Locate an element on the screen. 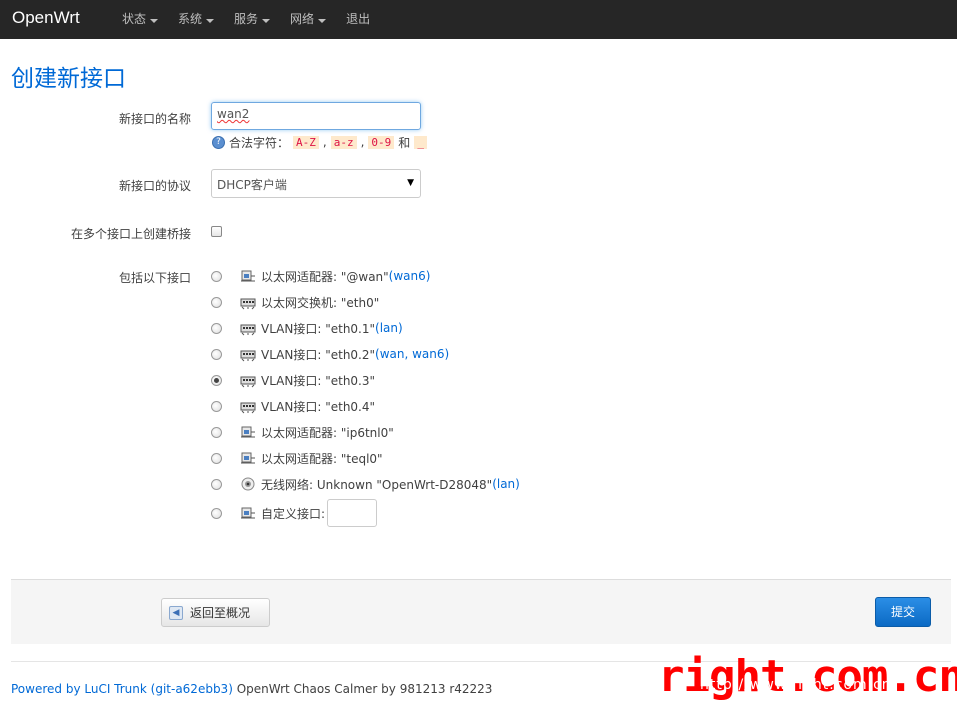  interface-label: 以太网交换机: "eth0" is located at coordinates (320, 302).